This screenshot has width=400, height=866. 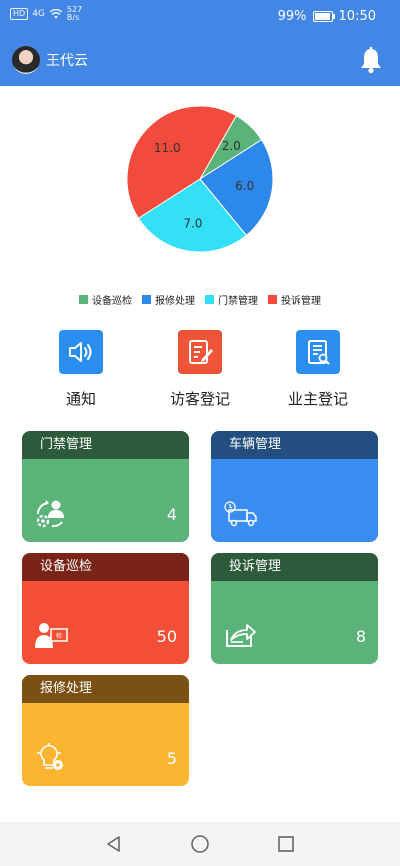 I want to click on legend-label: 门禁管理, so click(x=238, y=301).